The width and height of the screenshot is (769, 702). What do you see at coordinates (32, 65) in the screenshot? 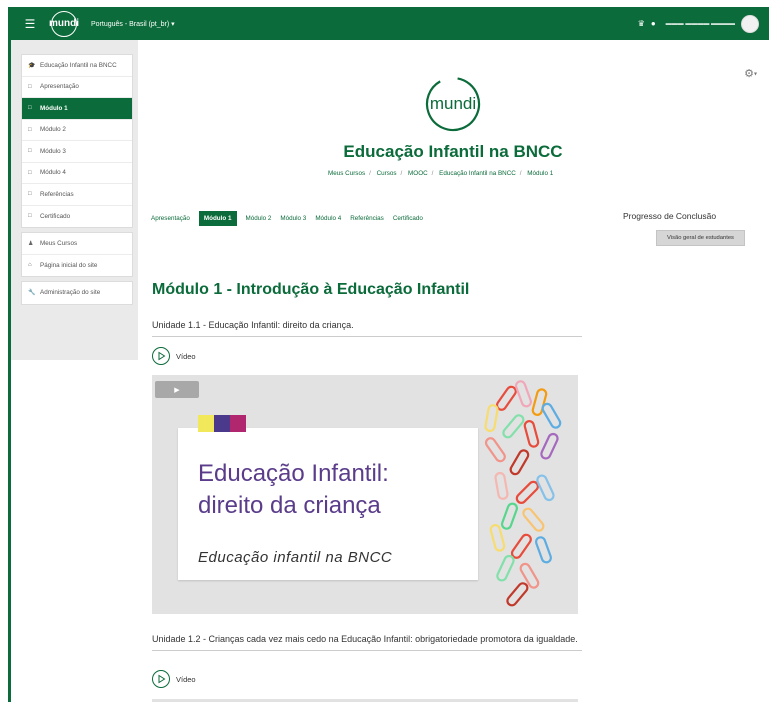
I see `graduation-cap-icon: 🎓` at bounding box center [32, 65].